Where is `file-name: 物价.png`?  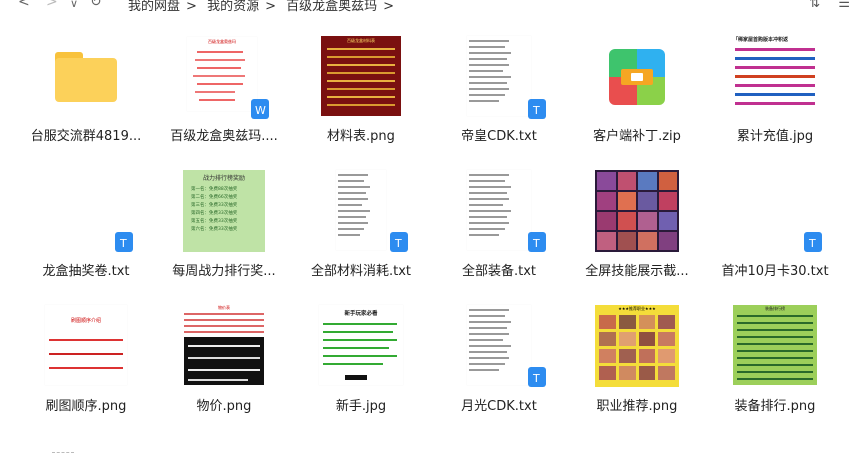 file-name: 物价.png is located at coordinates (224, 406).